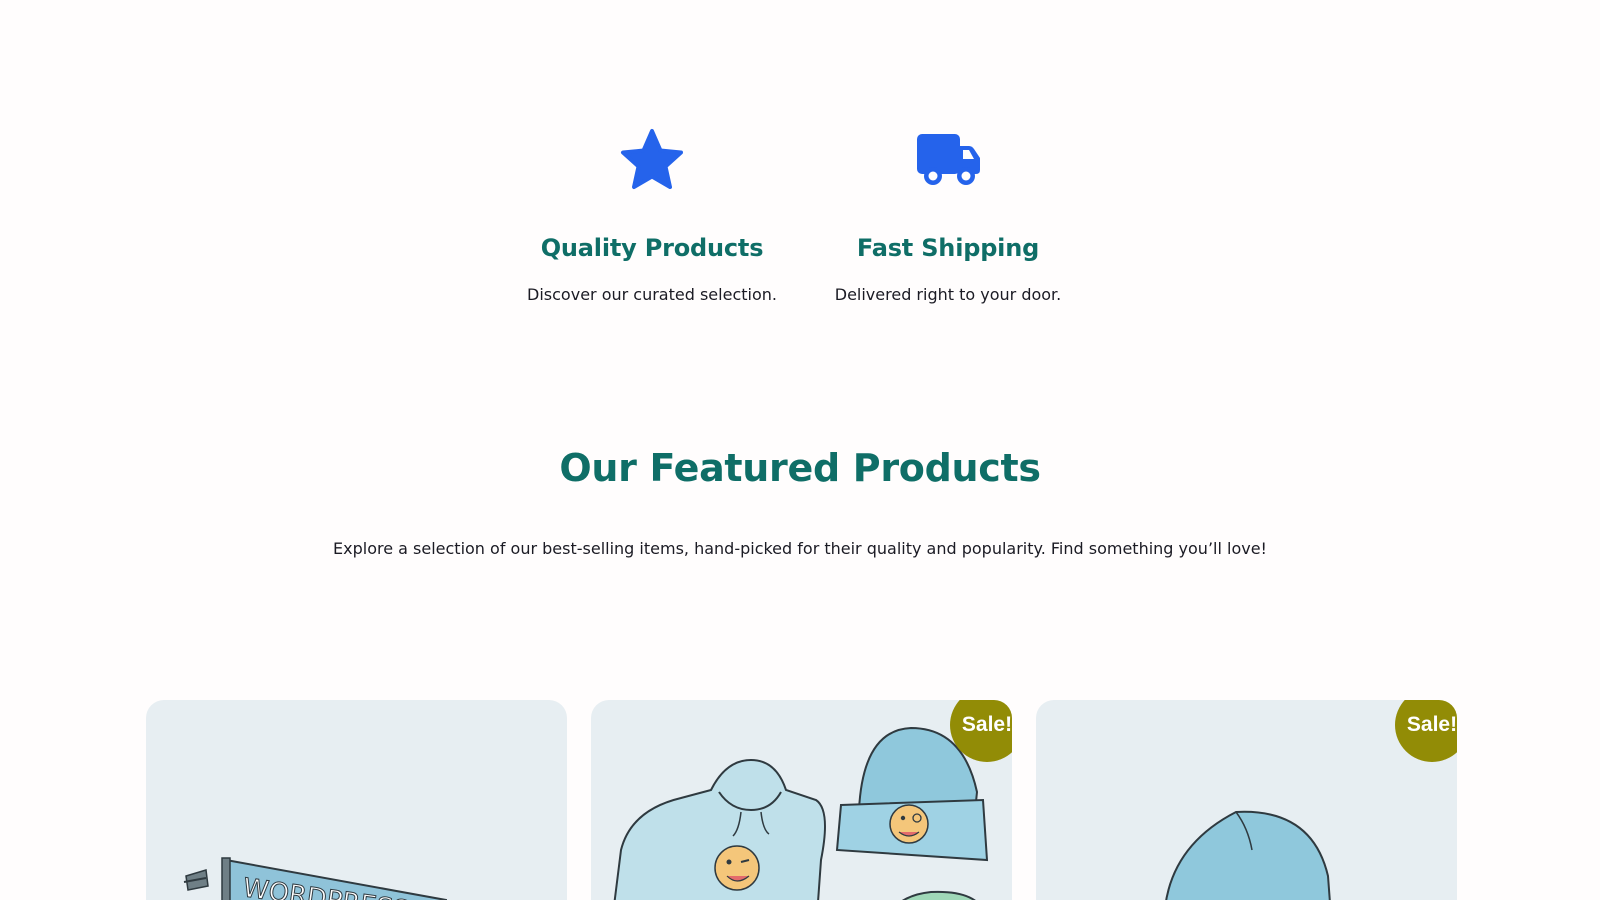 This screenshot has width=1600, height=900. I want to click on featured-products-title: Our Featured Products, so click(800, 468).